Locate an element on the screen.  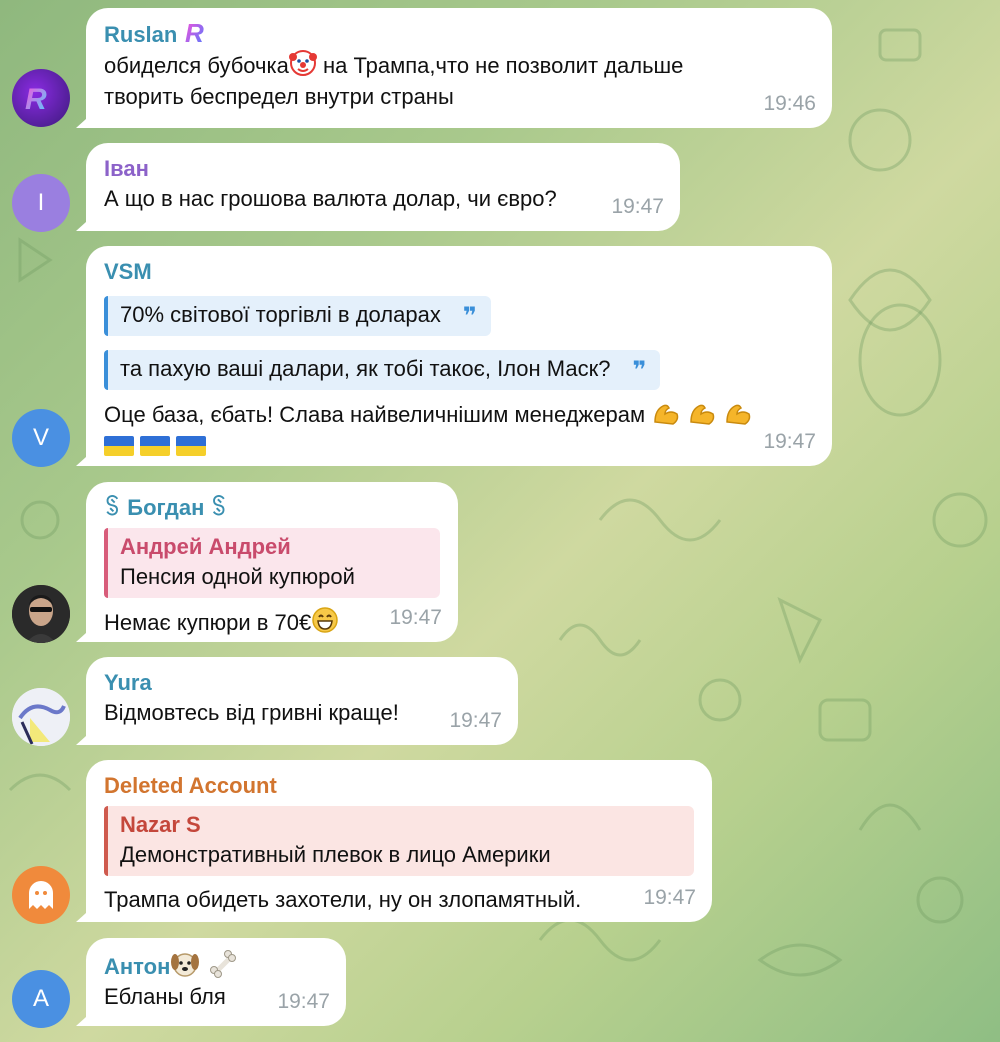
dog-face-icon is located at coordinates (185, 965).